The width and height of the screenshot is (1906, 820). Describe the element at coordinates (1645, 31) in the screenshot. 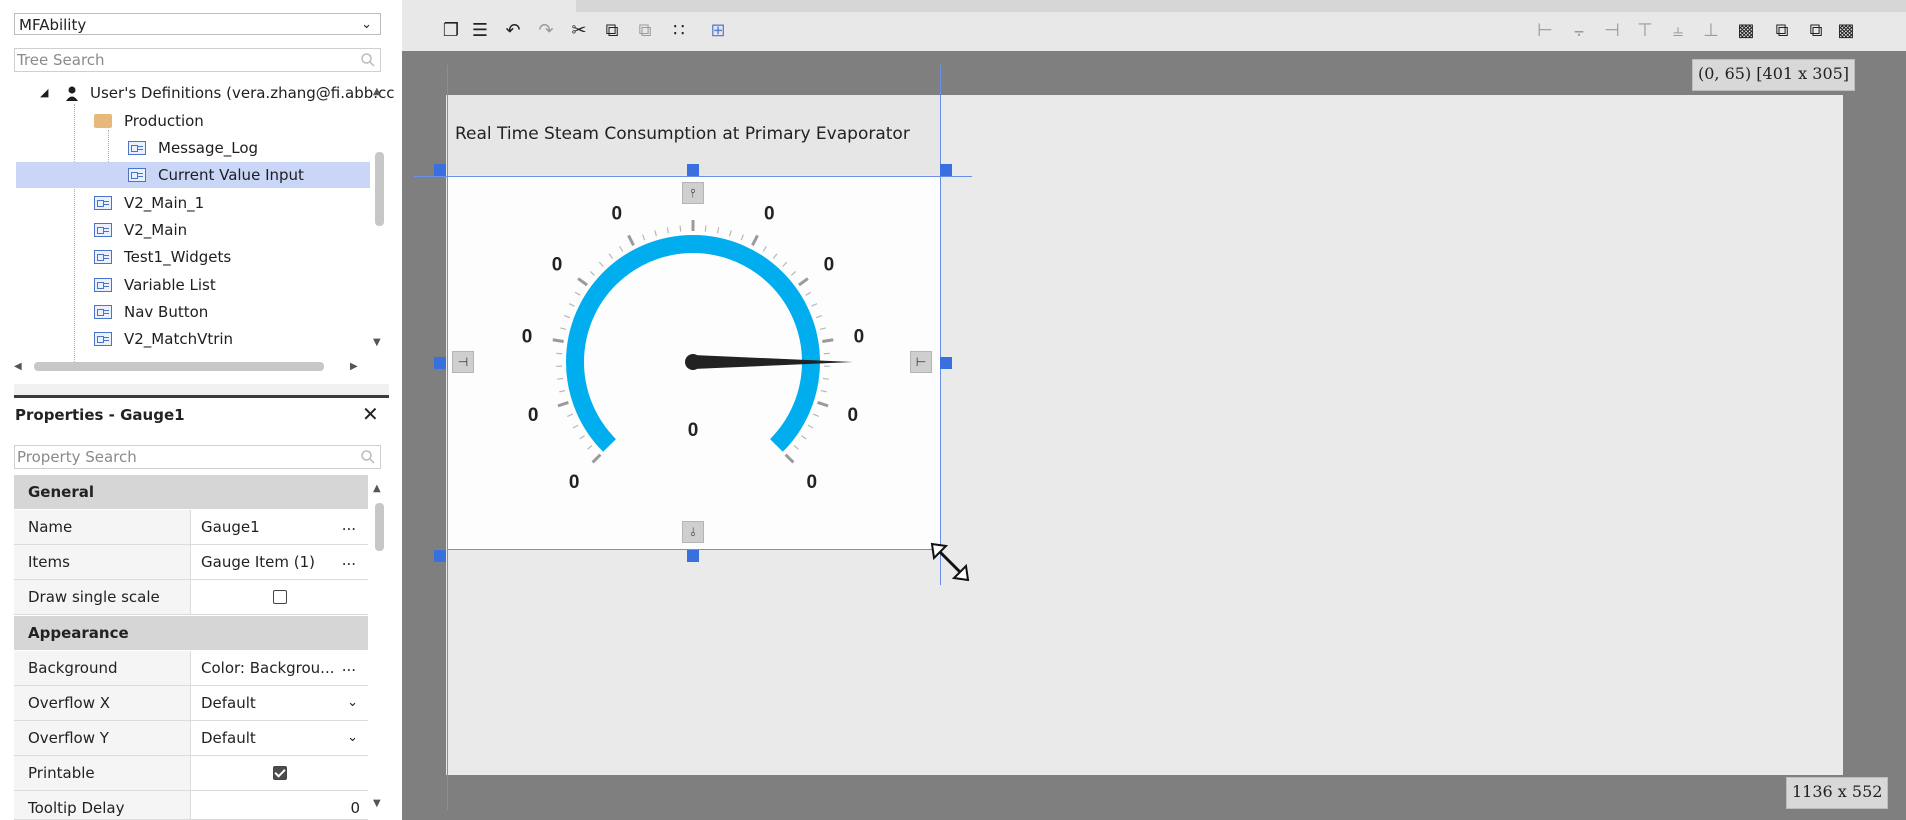

I see `align-top-icon: ⊤` at that location.